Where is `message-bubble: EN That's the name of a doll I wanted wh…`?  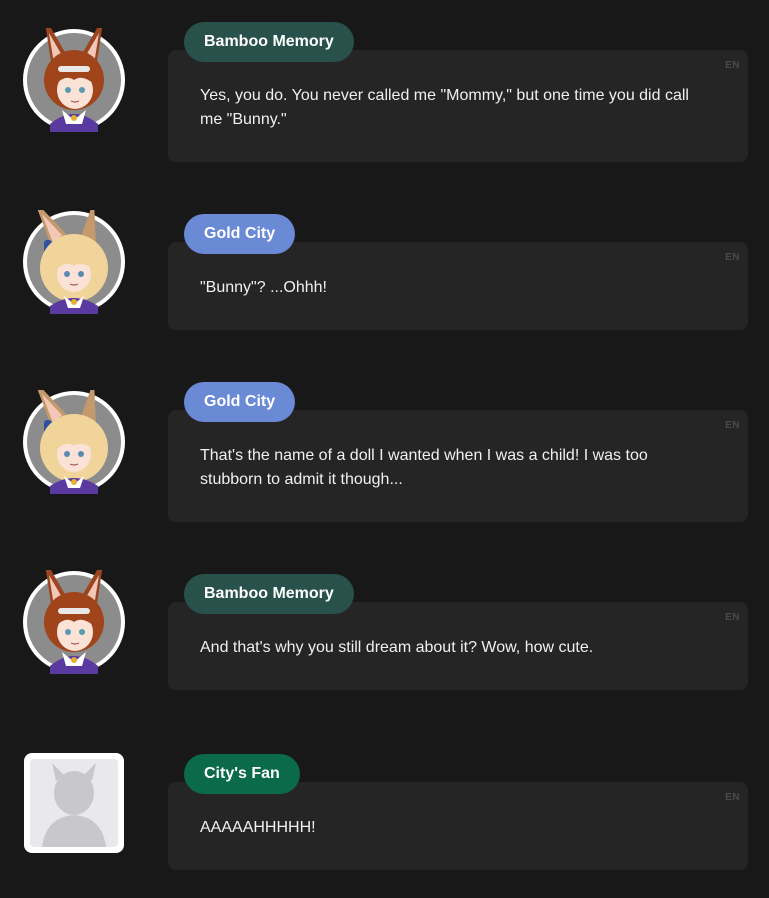
message-bubble: EN That's the name of a doll I wanted wh… is located at coordinates (458, 466).